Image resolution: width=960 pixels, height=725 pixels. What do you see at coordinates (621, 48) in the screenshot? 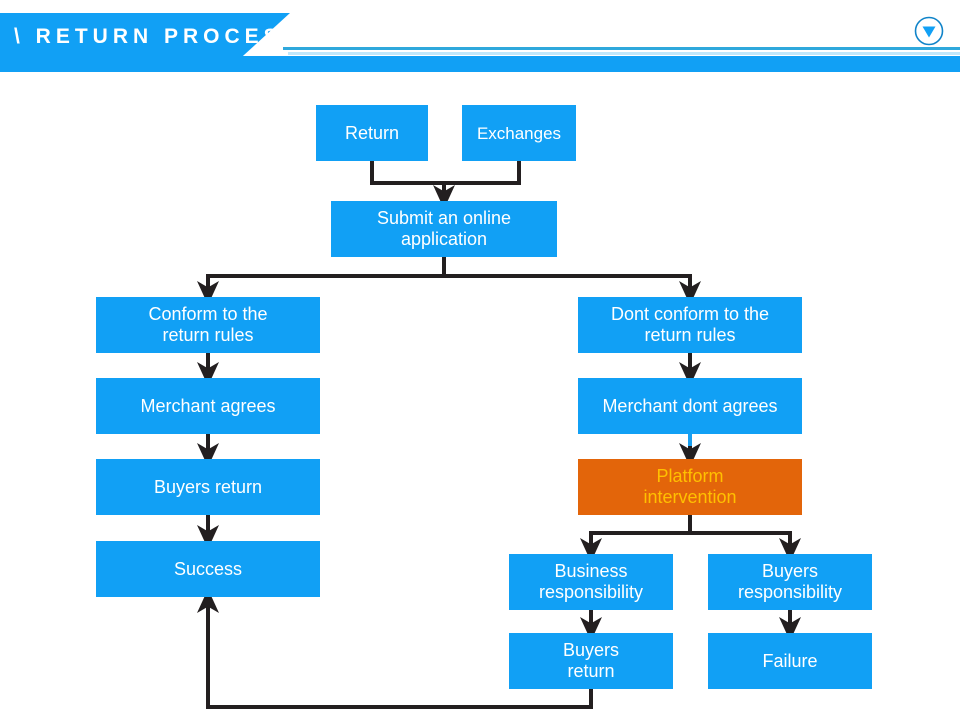
I see `header-accent-line-dark` at bounding box center [621, 48].